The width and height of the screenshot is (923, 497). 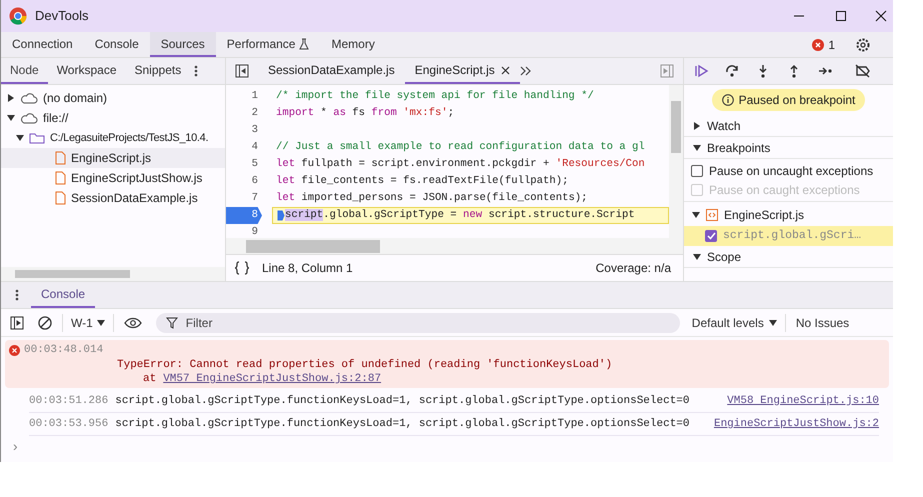 I want to click on file-tab: EngineScript.js, so click(x=462, y=71).